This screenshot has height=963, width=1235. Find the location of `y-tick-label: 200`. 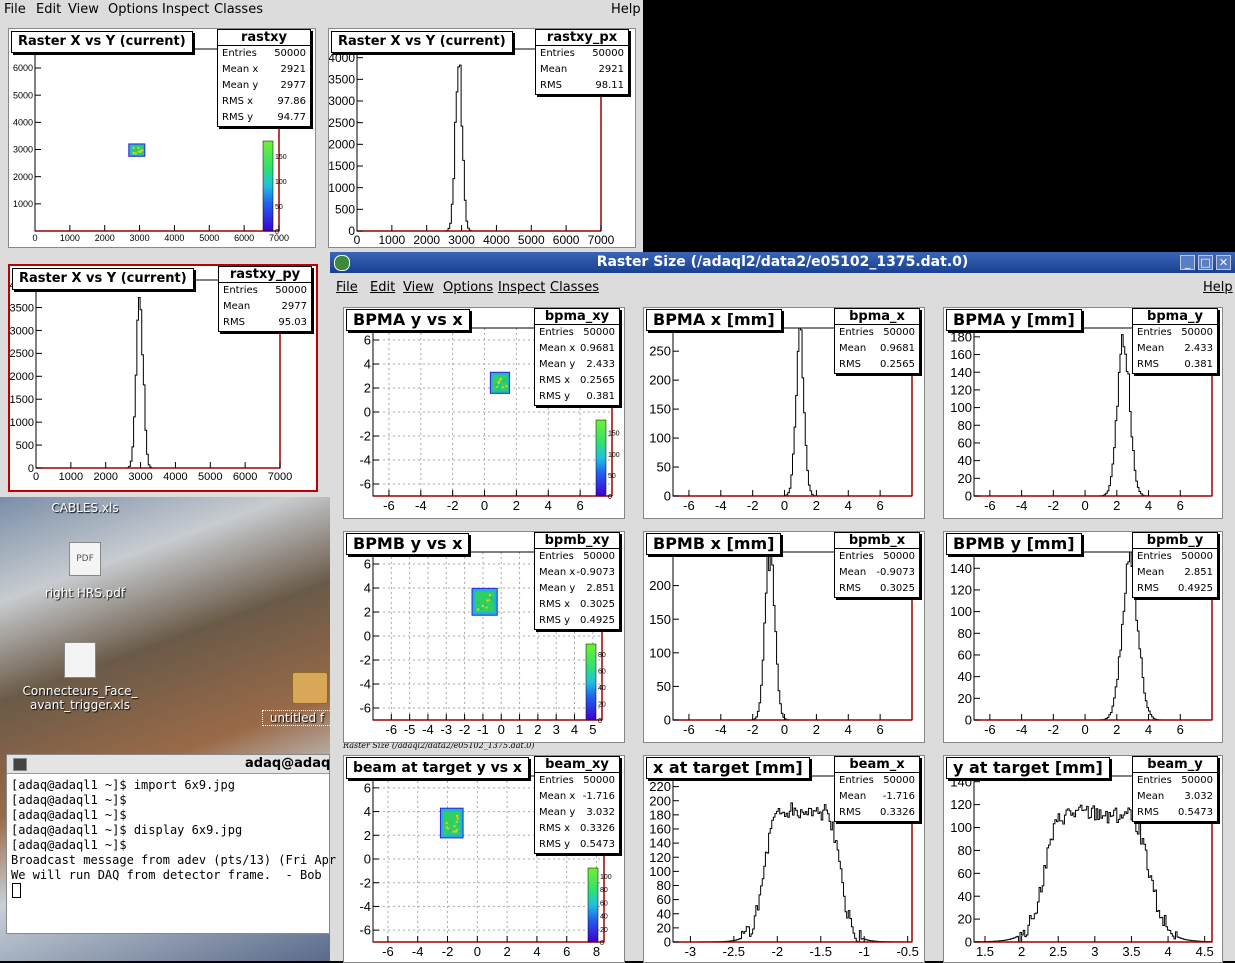

y-tick-label: 200 is located at coordinates (660, 380).